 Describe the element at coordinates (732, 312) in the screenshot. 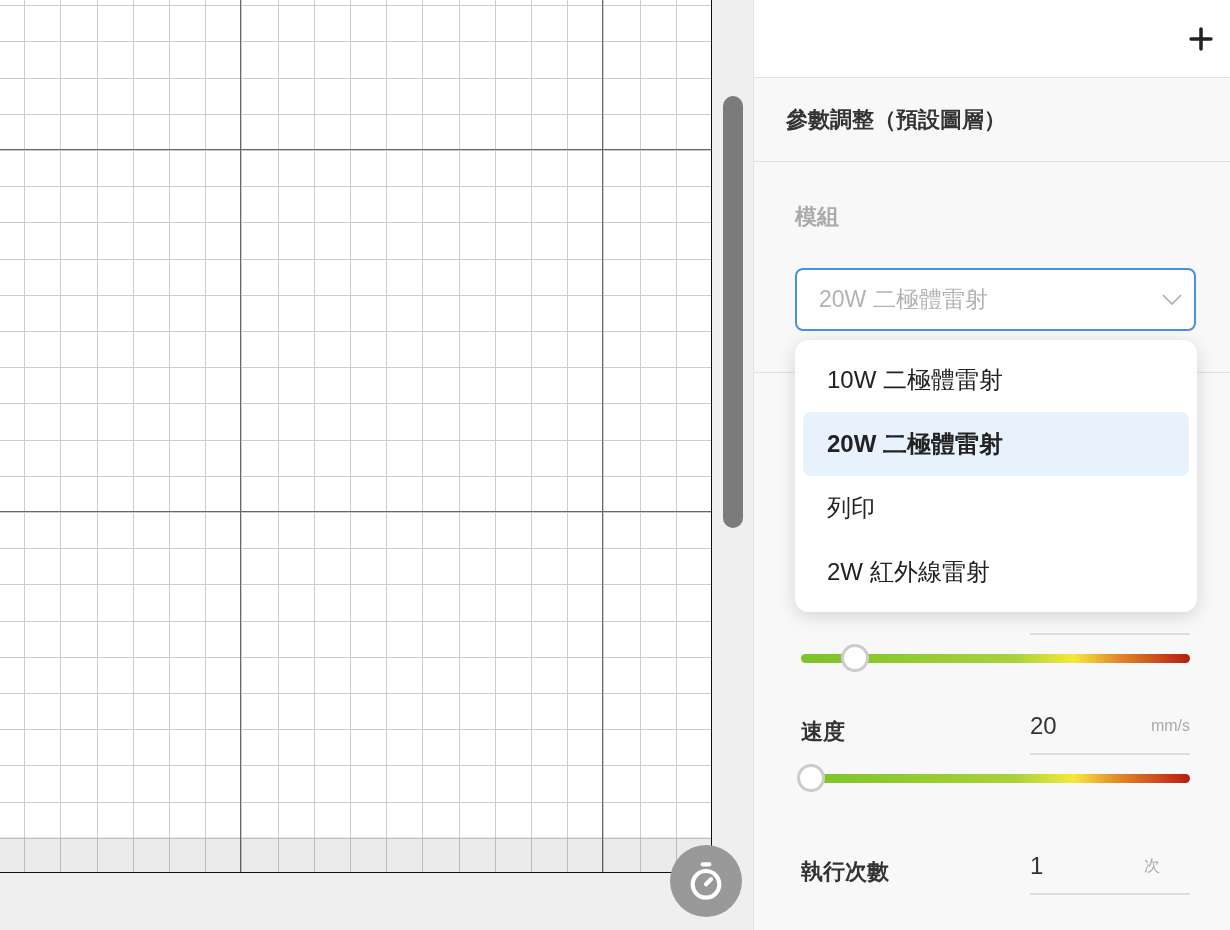

I see `scrollbar-thumb` at that location.